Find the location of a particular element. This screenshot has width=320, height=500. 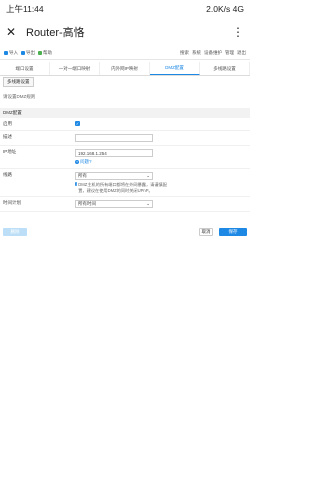

delete-button: 删除 is located at coordinates (15, 232).